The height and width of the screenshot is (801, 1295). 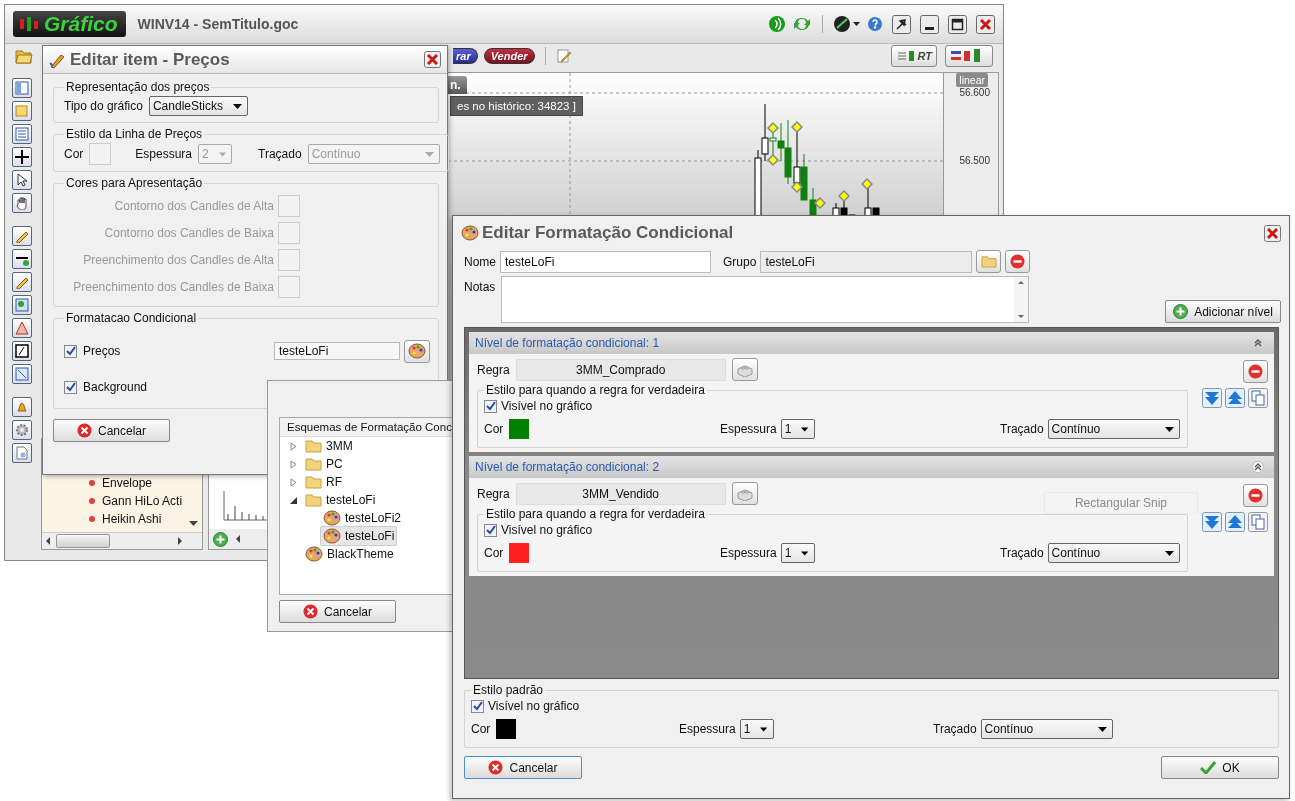 I want to click on signal-icon, so click(x=777, y=24).